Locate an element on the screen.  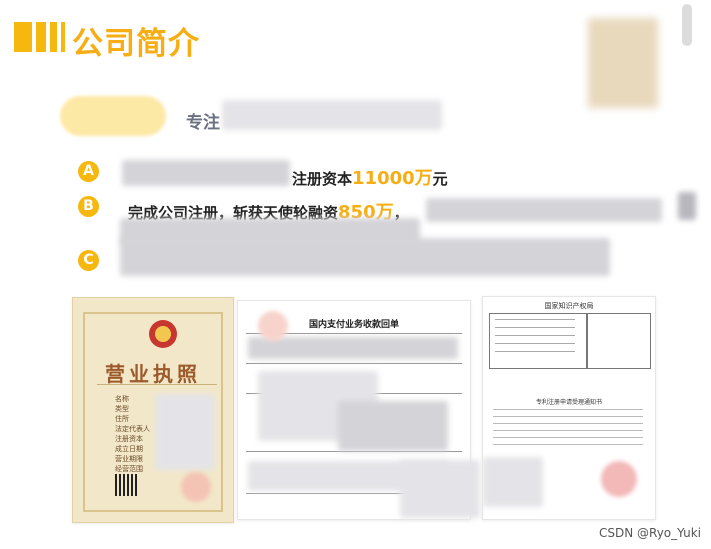
license-label-term: 营业期限 is located at coordinates (129, 459).